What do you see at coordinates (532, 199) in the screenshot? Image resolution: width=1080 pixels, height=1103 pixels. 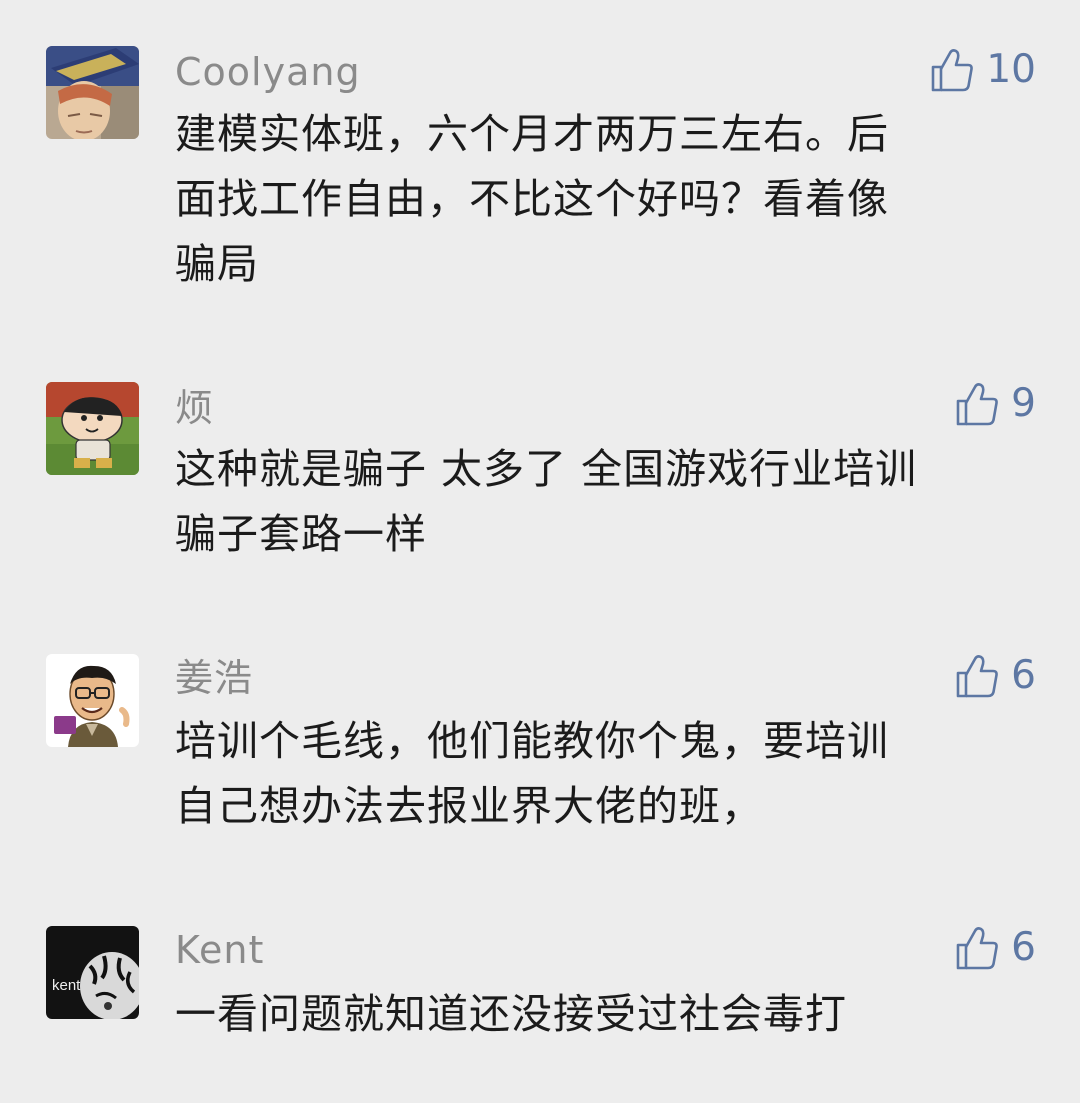 I see `comment-line: 面找工作自由，不比这个好吗？看着像` at bounding box center [532, 199].